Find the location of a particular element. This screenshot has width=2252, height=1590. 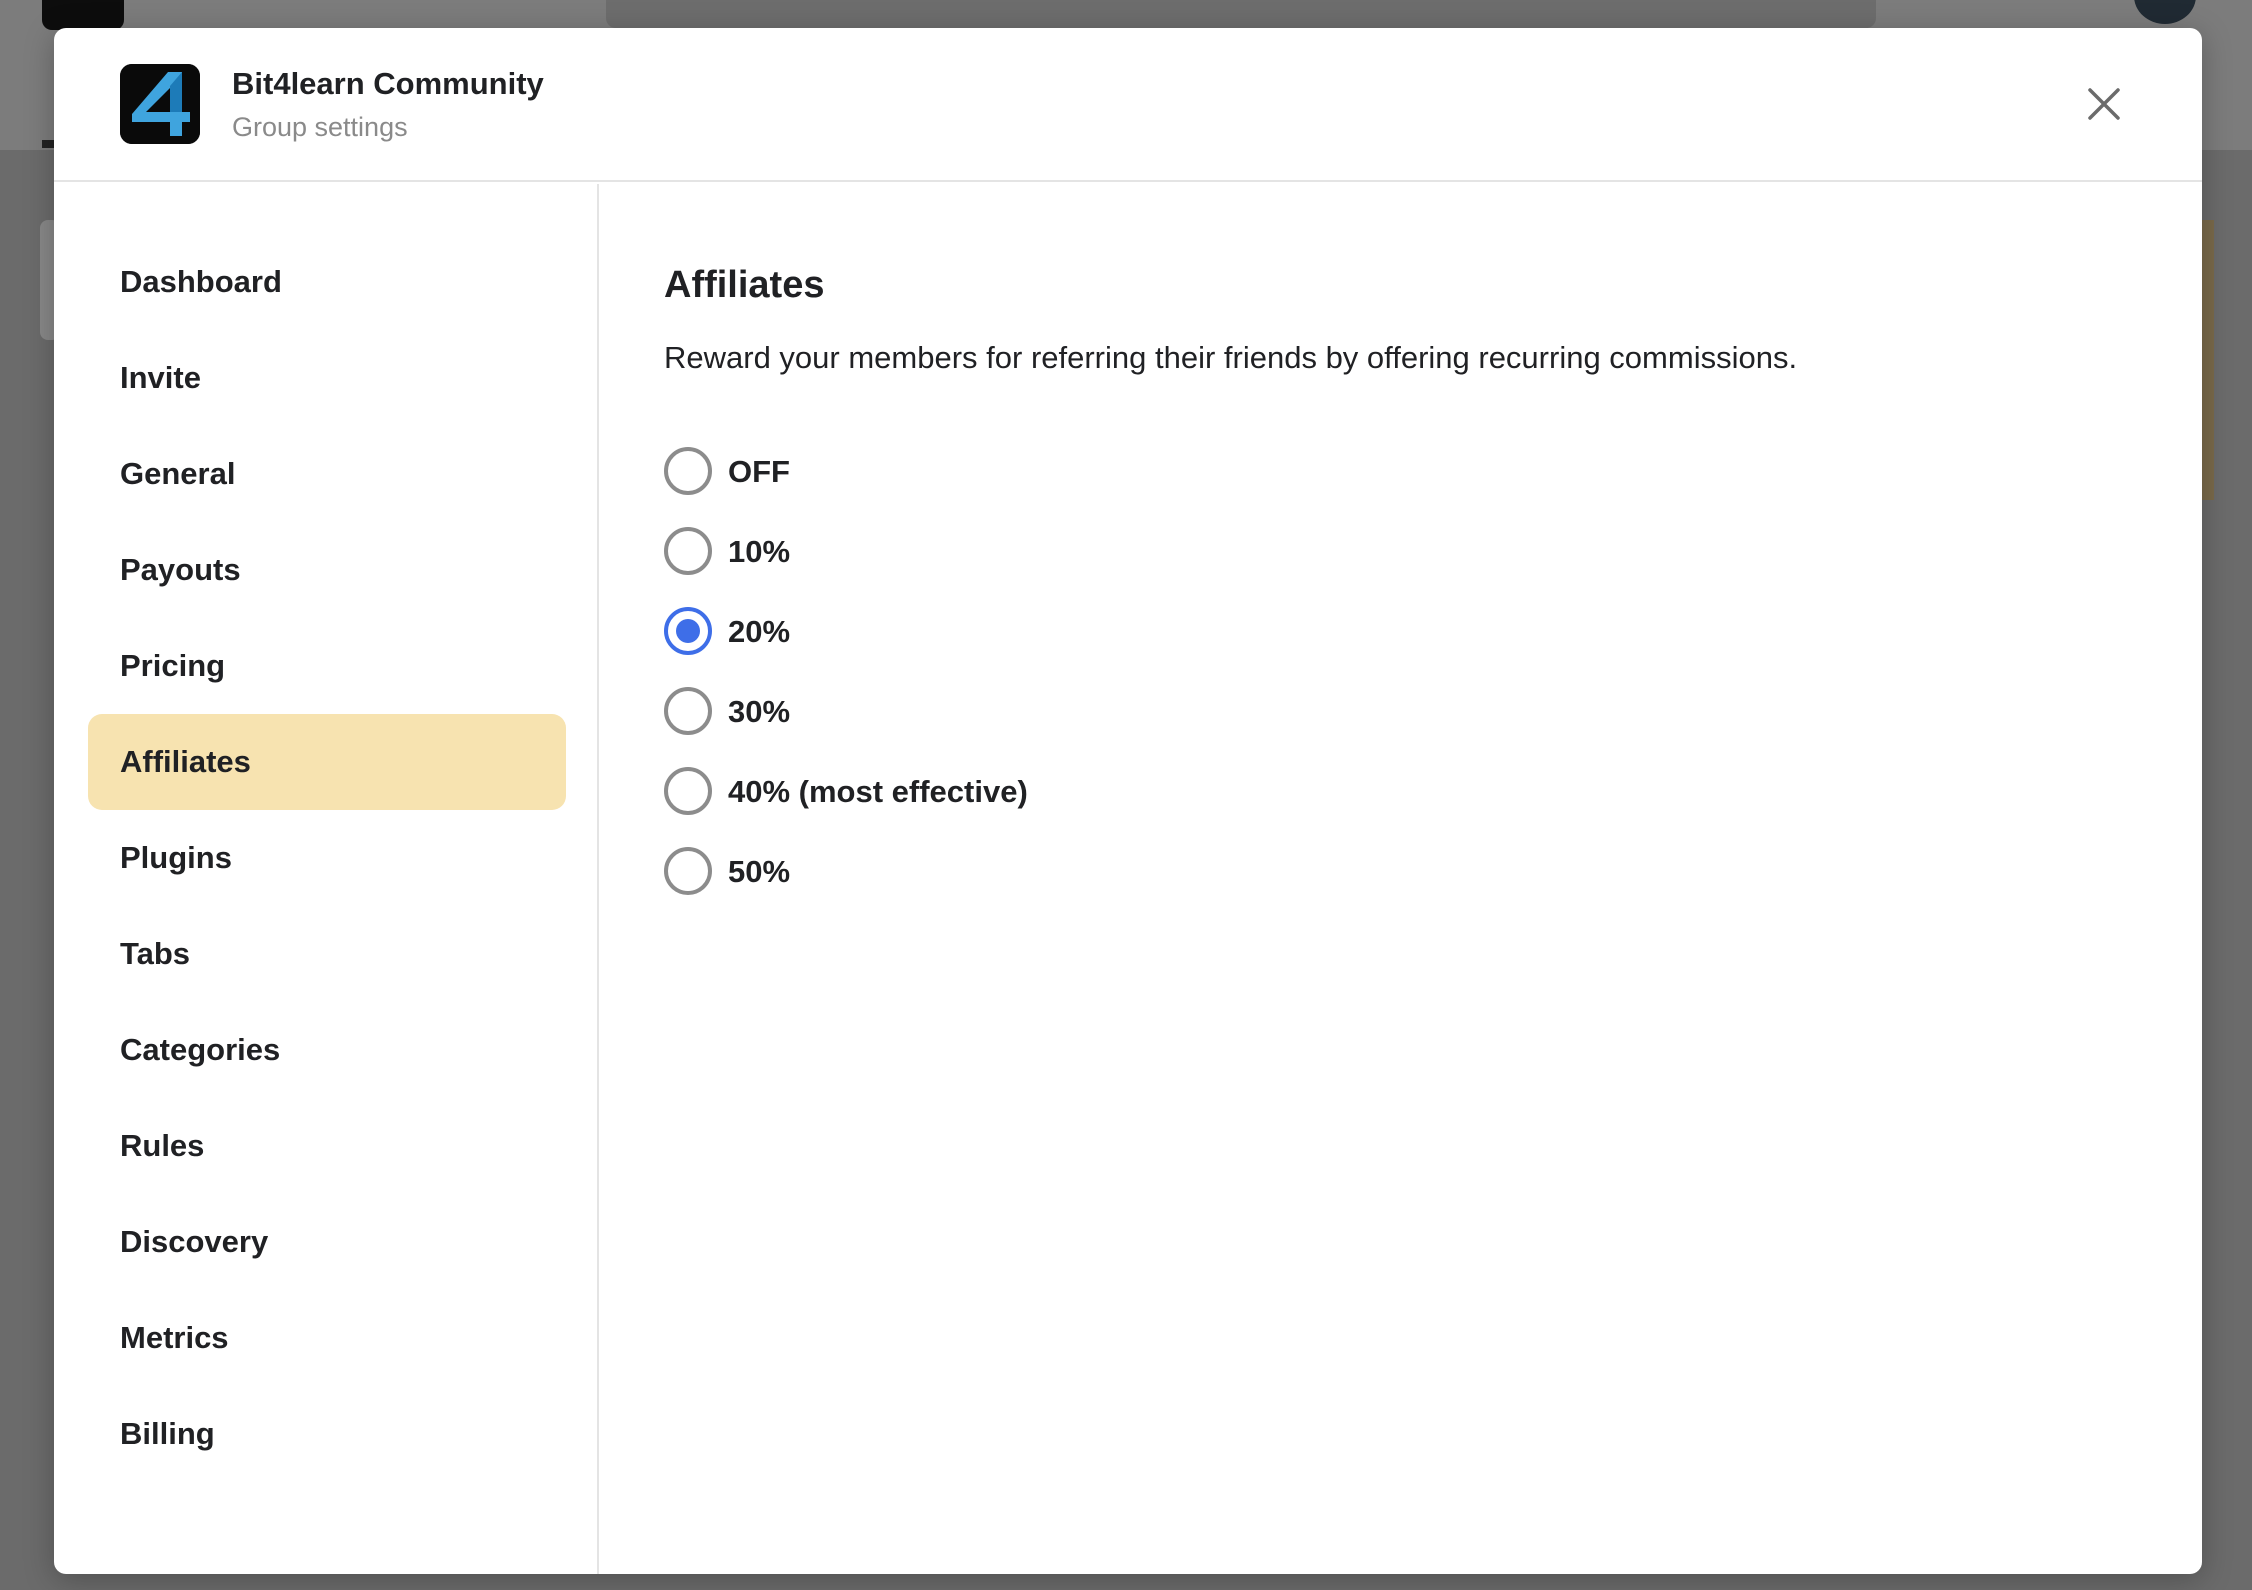

sidebar-item-label: Metrics is located at coordinates (174, 1337).